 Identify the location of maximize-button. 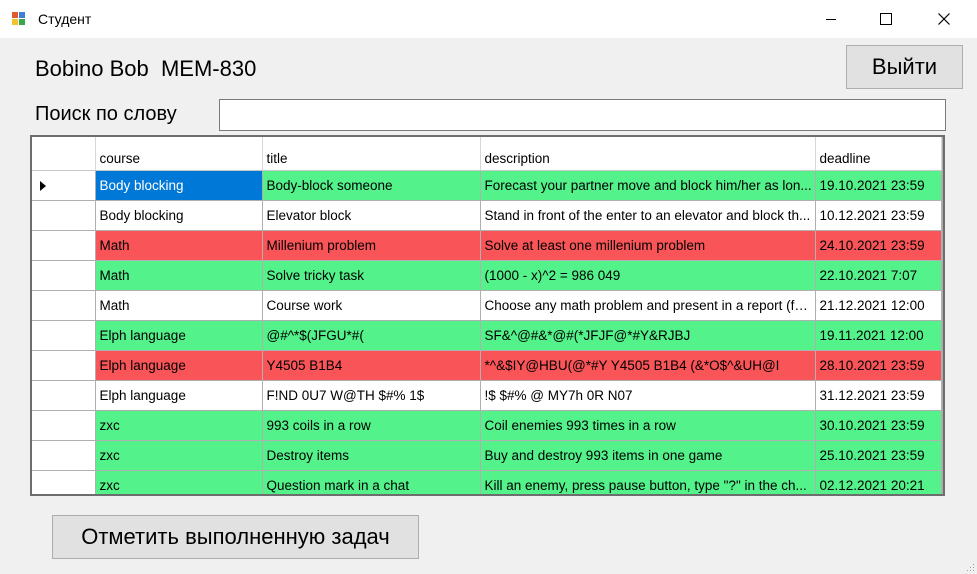
(886, 19).